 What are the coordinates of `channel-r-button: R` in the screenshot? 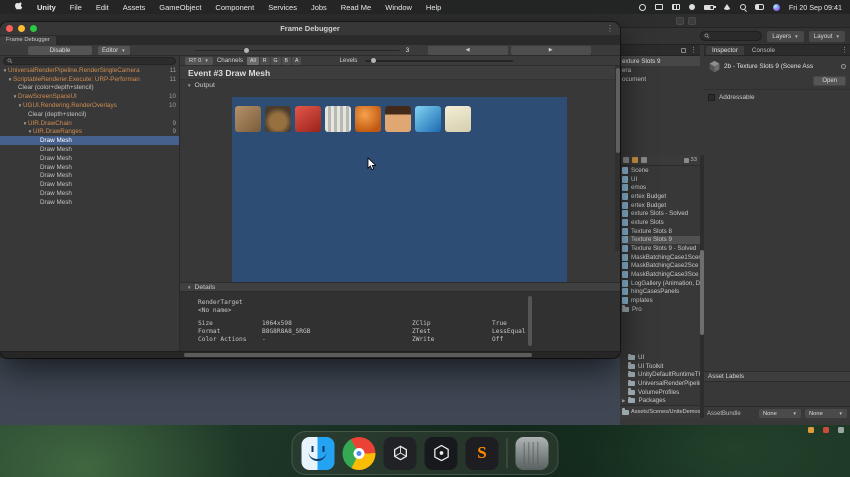 It's located at (264, 60).